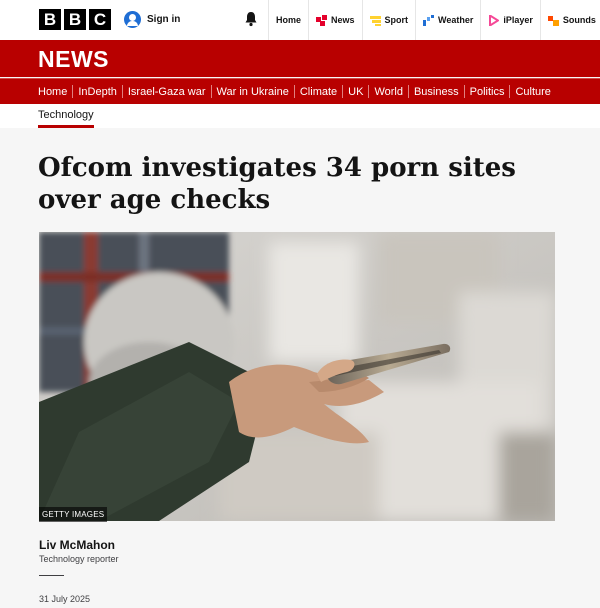 This screenshot has width=600, height=608. What do you see at coordinates (456, 20) in the screenshot?
I see `topnav-label: Weather` at bounding box center [456, 20].